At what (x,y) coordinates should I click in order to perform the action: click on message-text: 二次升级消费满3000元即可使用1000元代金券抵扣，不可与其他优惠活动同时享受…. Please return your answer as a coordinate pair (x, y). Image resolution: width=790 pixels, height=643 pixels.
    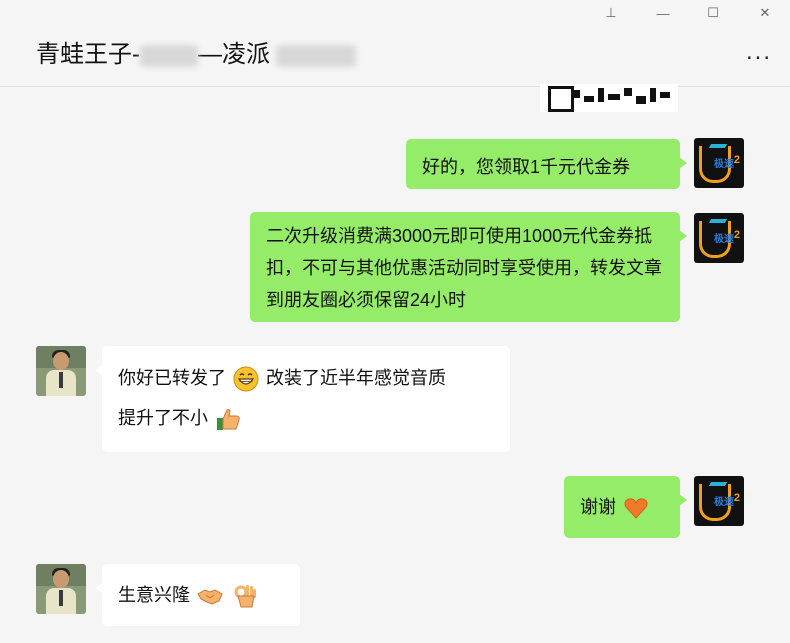
    Looking at the image, I should click on (464, 268).